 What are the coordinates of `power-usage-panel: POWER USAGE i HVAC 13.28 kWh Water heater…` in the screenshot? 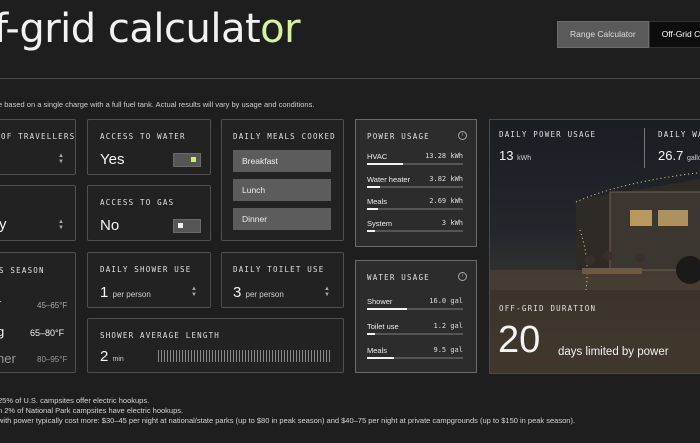 It's located at (416, 183).